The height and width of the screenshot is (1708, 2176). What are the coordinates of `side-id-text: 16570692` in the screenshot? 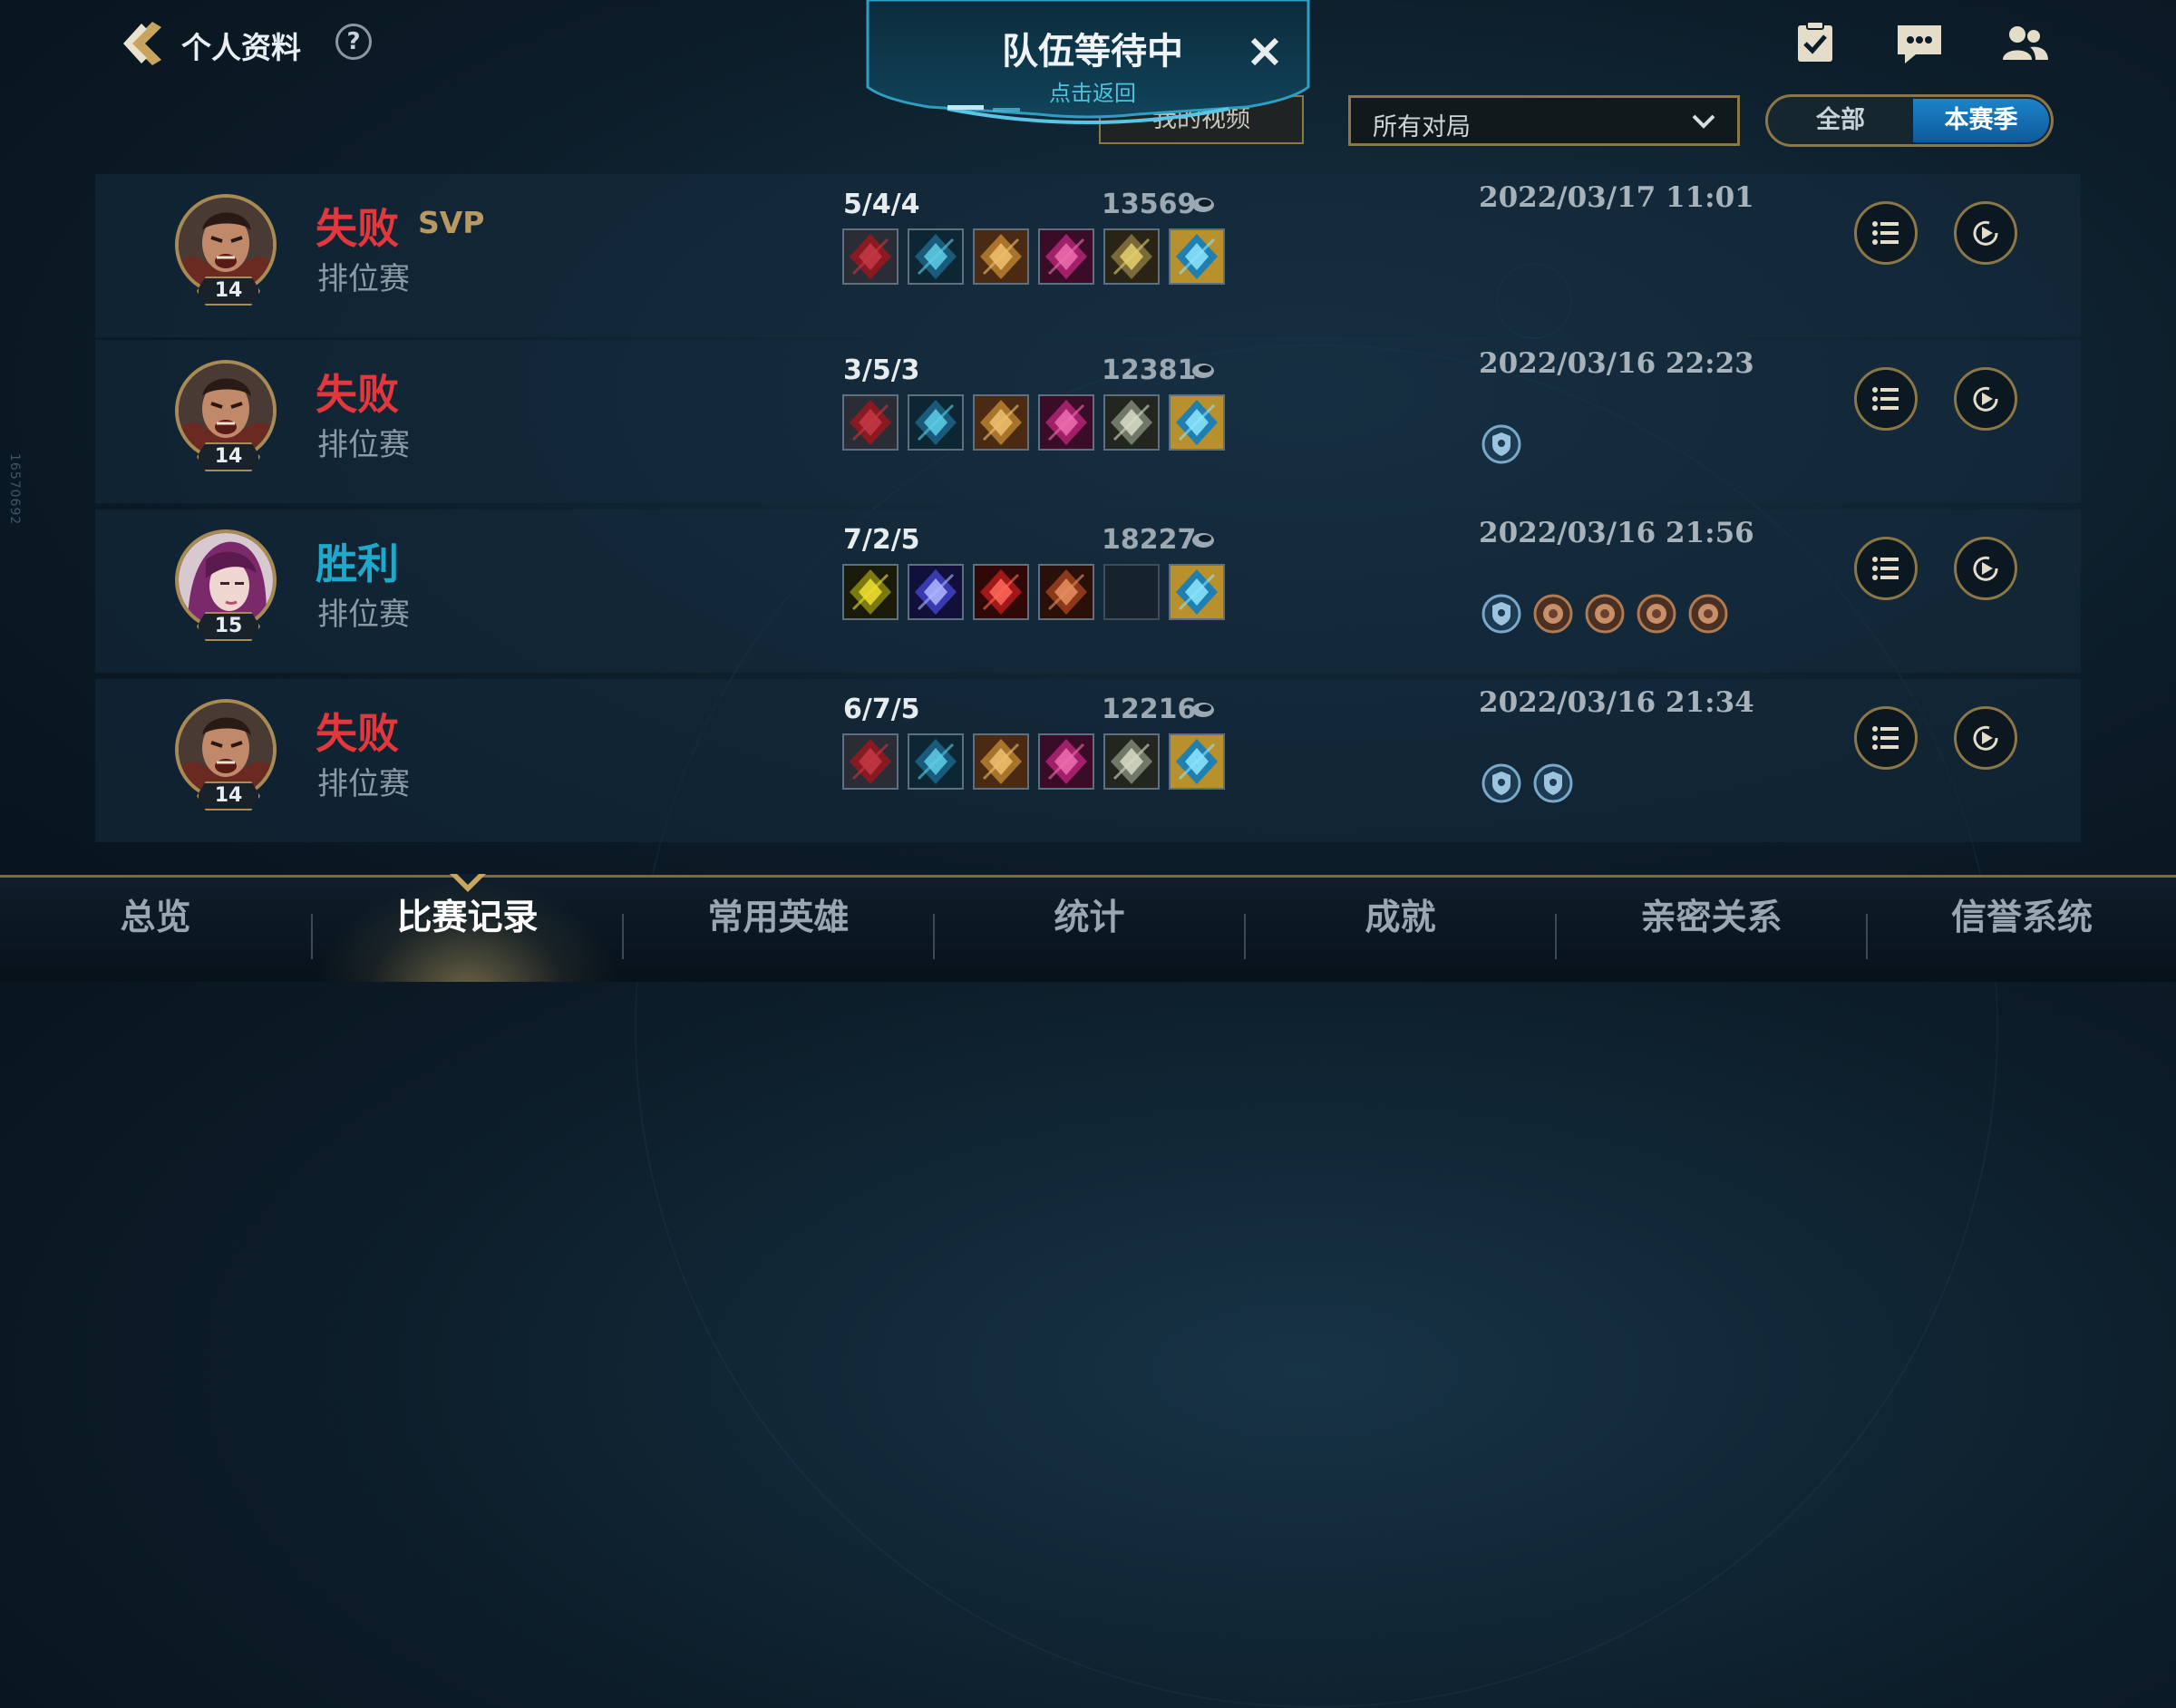 It's located at (14, 489).